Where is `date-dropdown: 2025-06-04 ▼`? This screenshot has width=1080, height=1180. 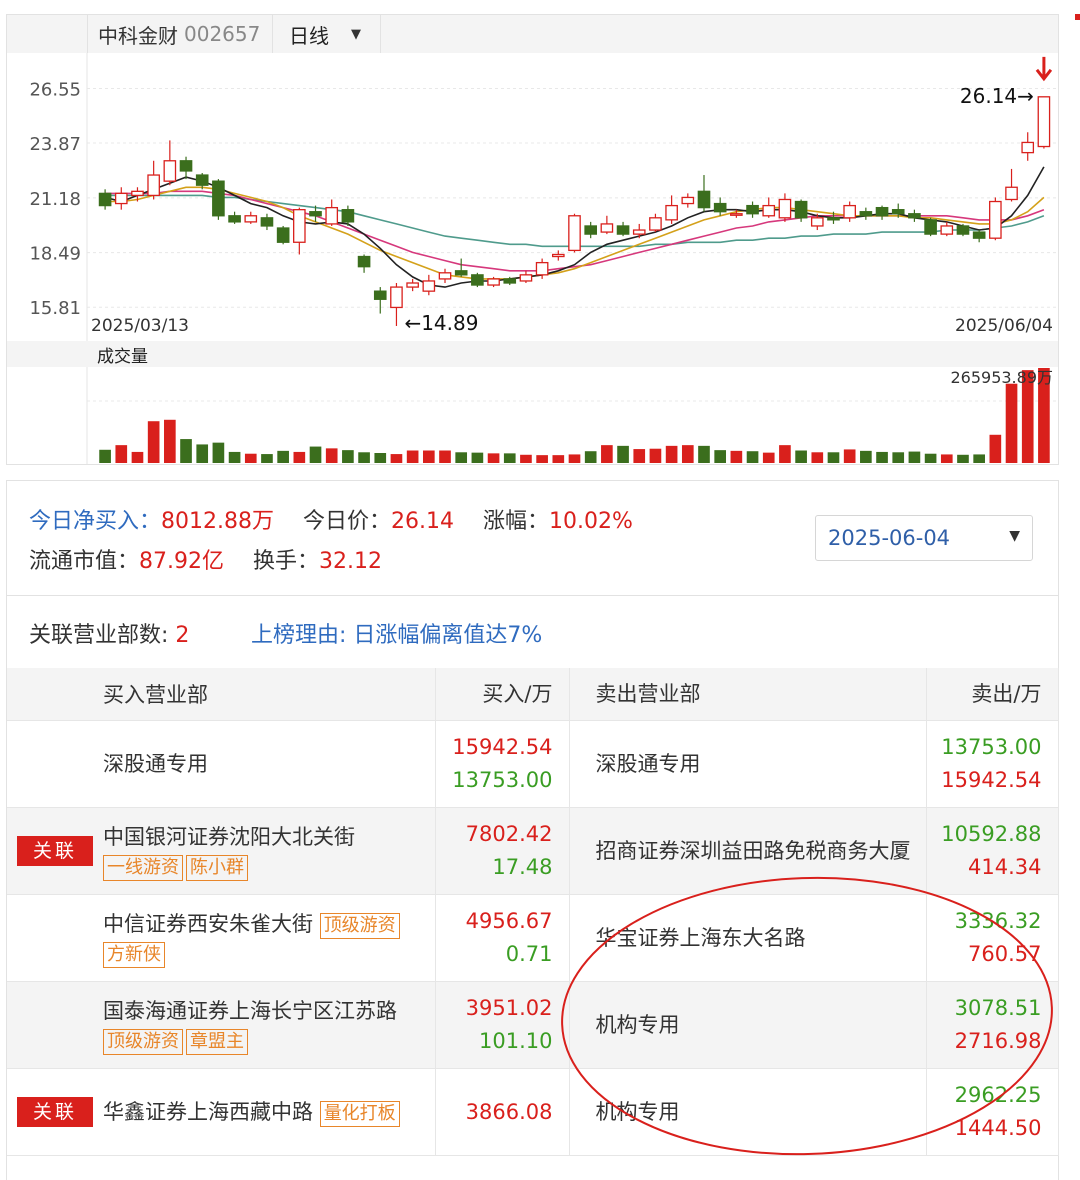
date-dropdown: 2025-06-04 ▼ is located at coordinates (924, 538).